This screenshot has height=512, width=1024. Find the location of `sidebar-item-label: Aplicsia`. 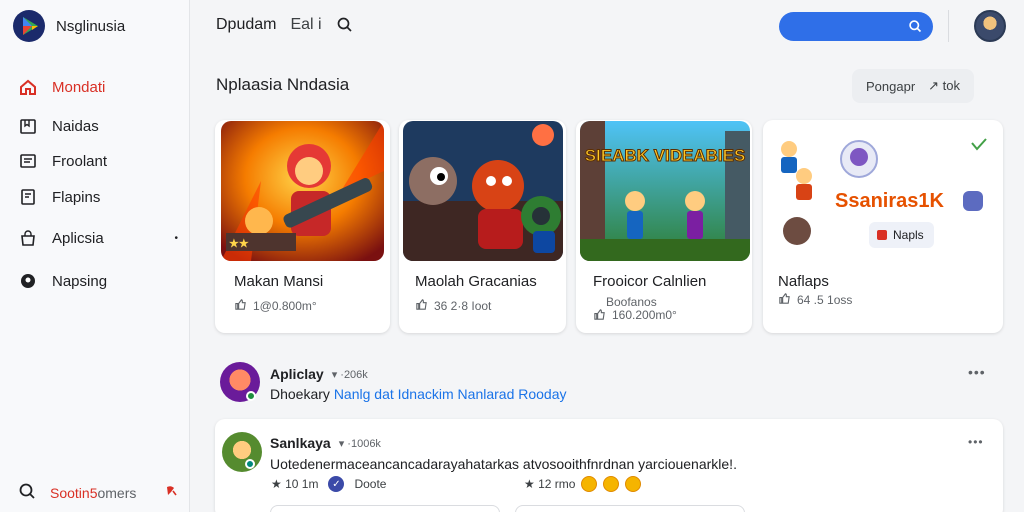

sidebar-item-label: Aplicsia is located at coordinates (78, 238).